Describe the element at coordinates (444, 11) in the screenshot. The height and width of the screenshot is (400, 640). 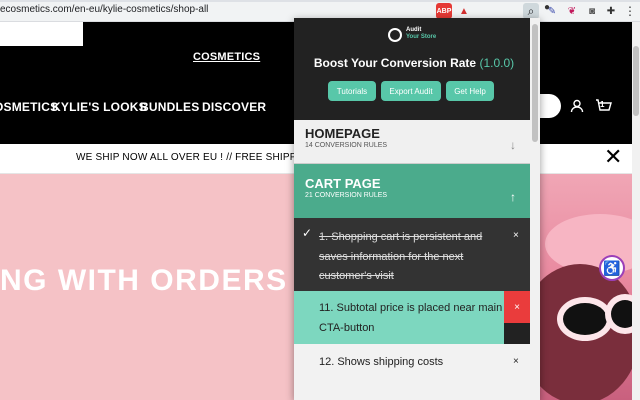
I see `abp-icon: ABP` at that location.